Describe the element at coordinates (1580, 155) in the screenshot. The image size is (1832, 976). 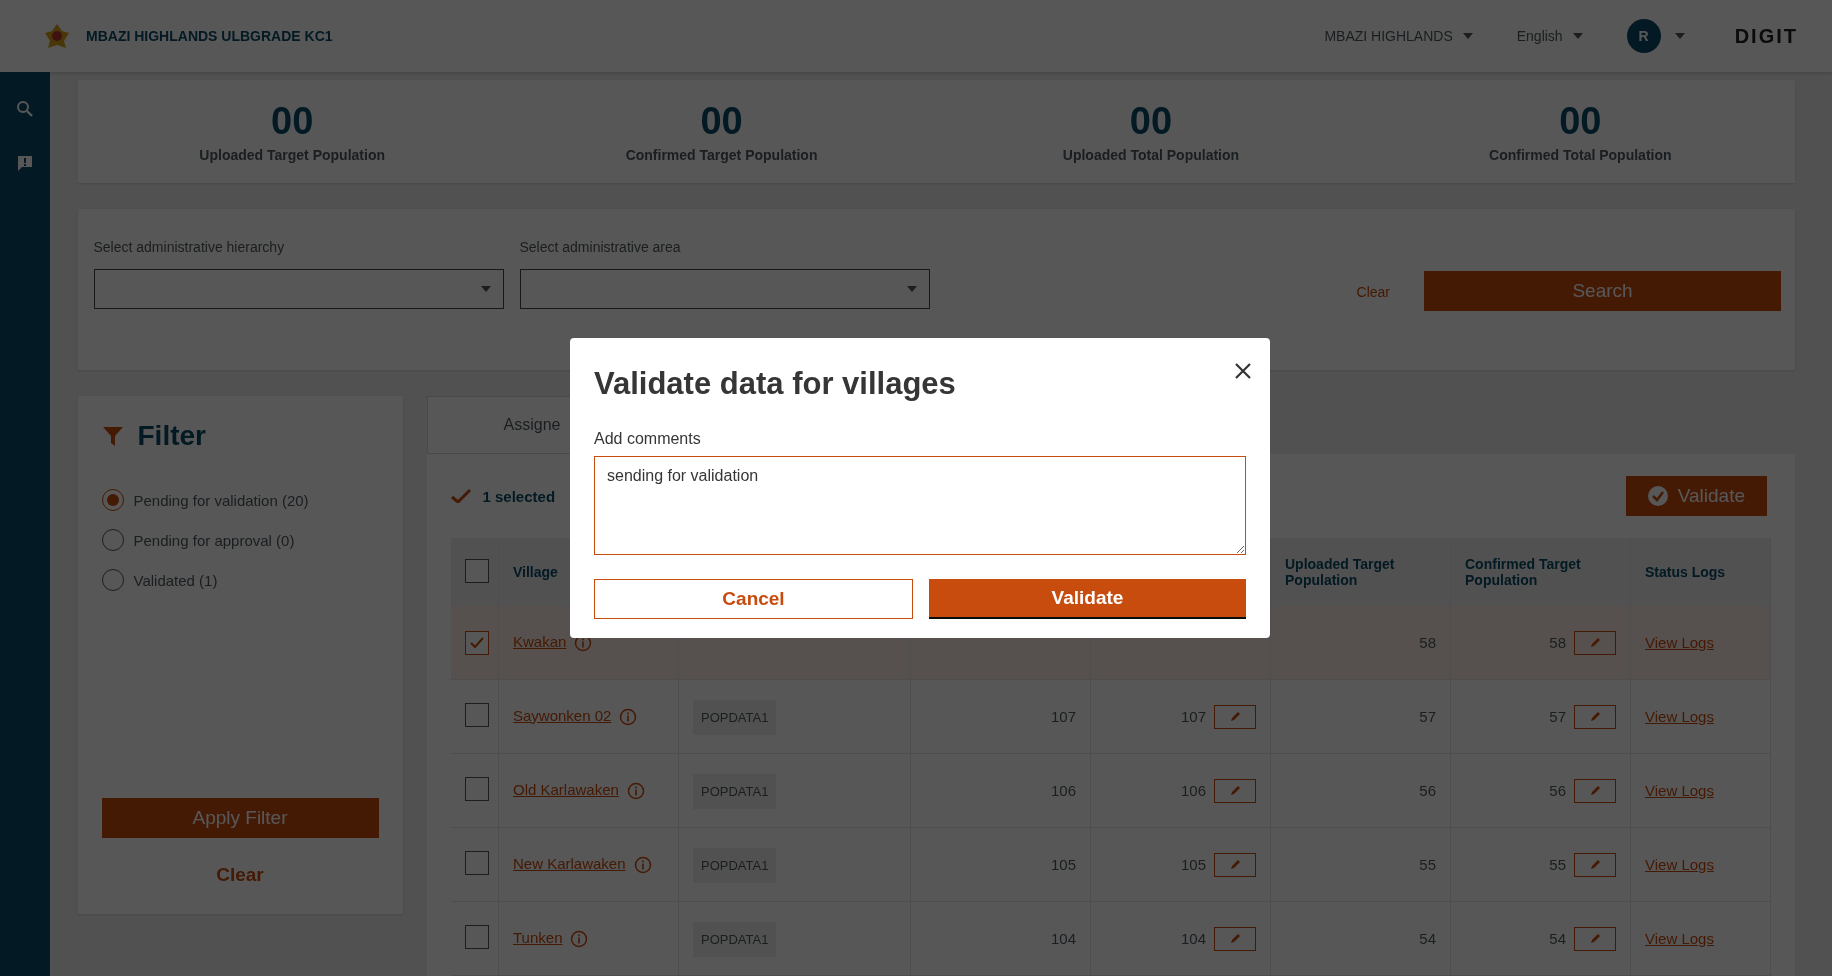
I see `stat-label: Confirmed Total Population` at that location.